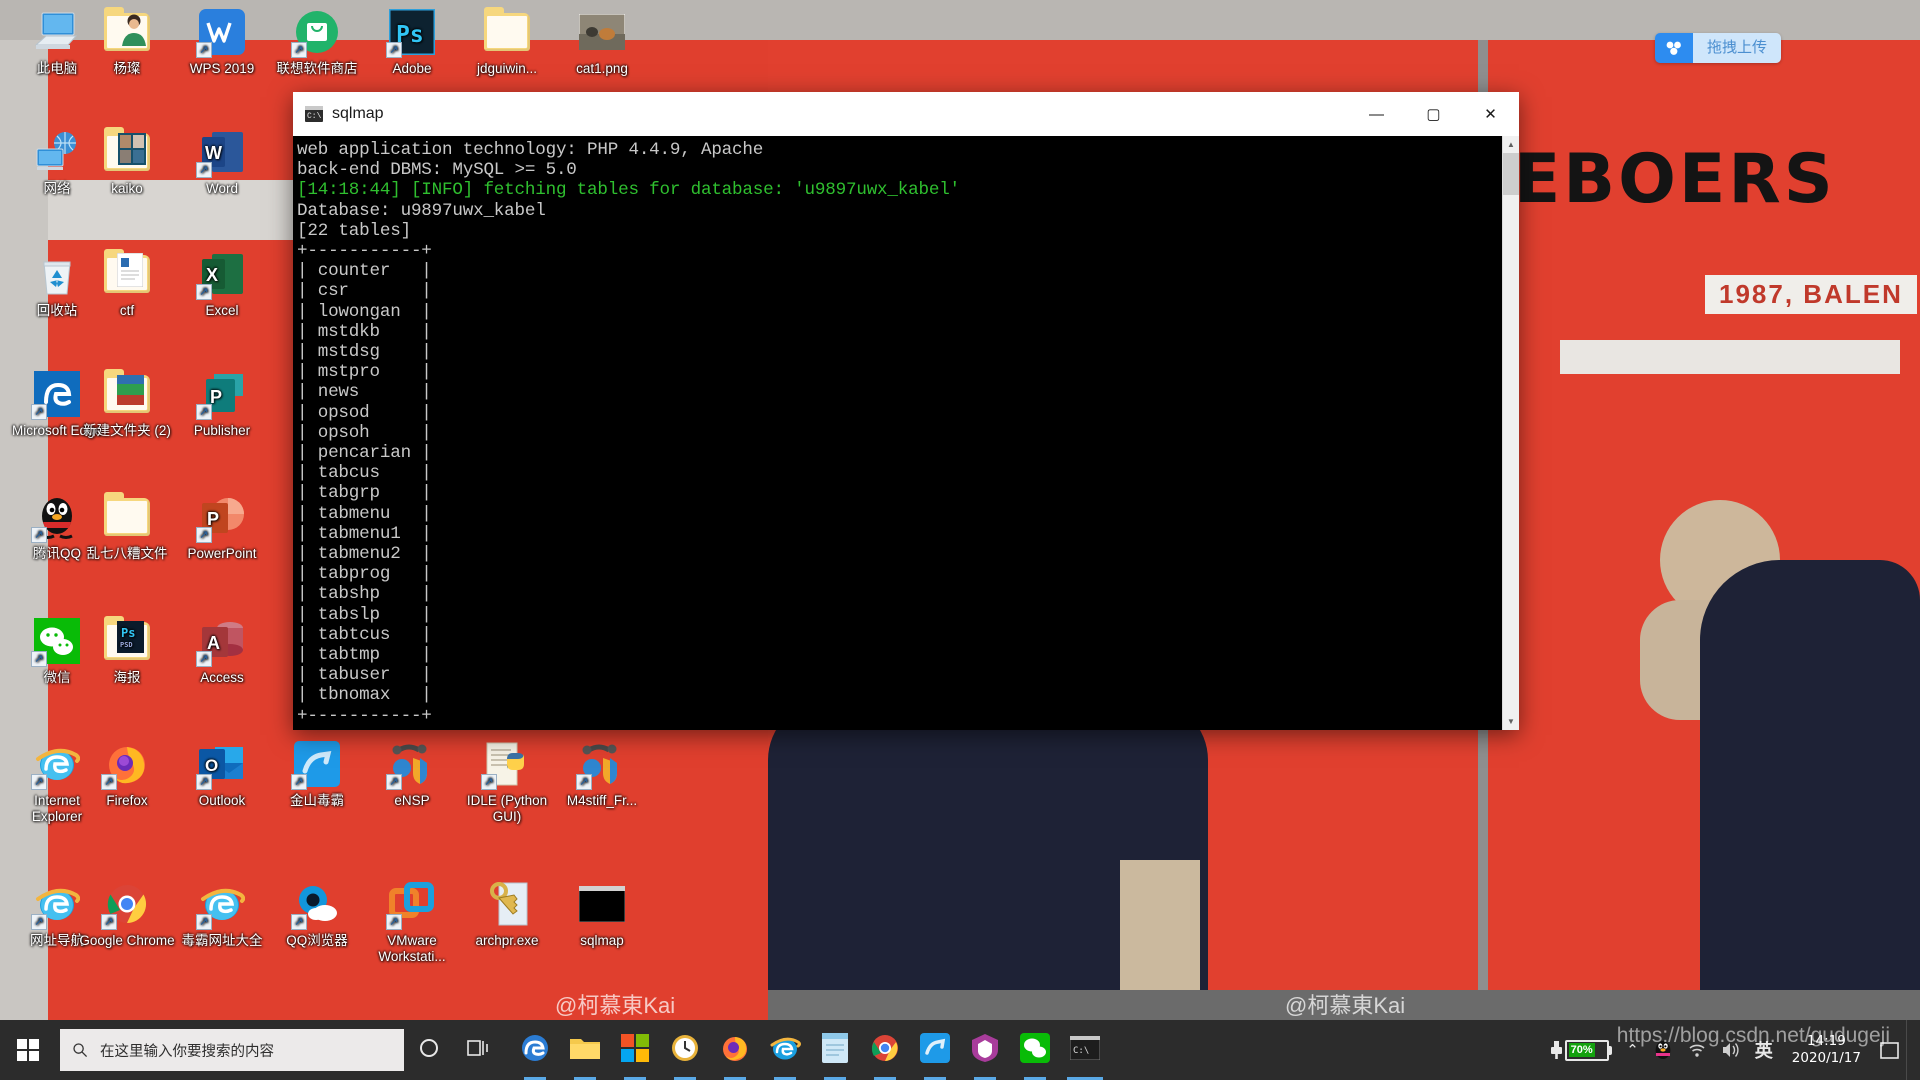 This screenshot has height=1080, width=1920. What do you see at coordinates (127, 914) in the screenshot?
I see `desktop-icon-chrome: ↗ Google Chrome` at bounding box center [127, 914].